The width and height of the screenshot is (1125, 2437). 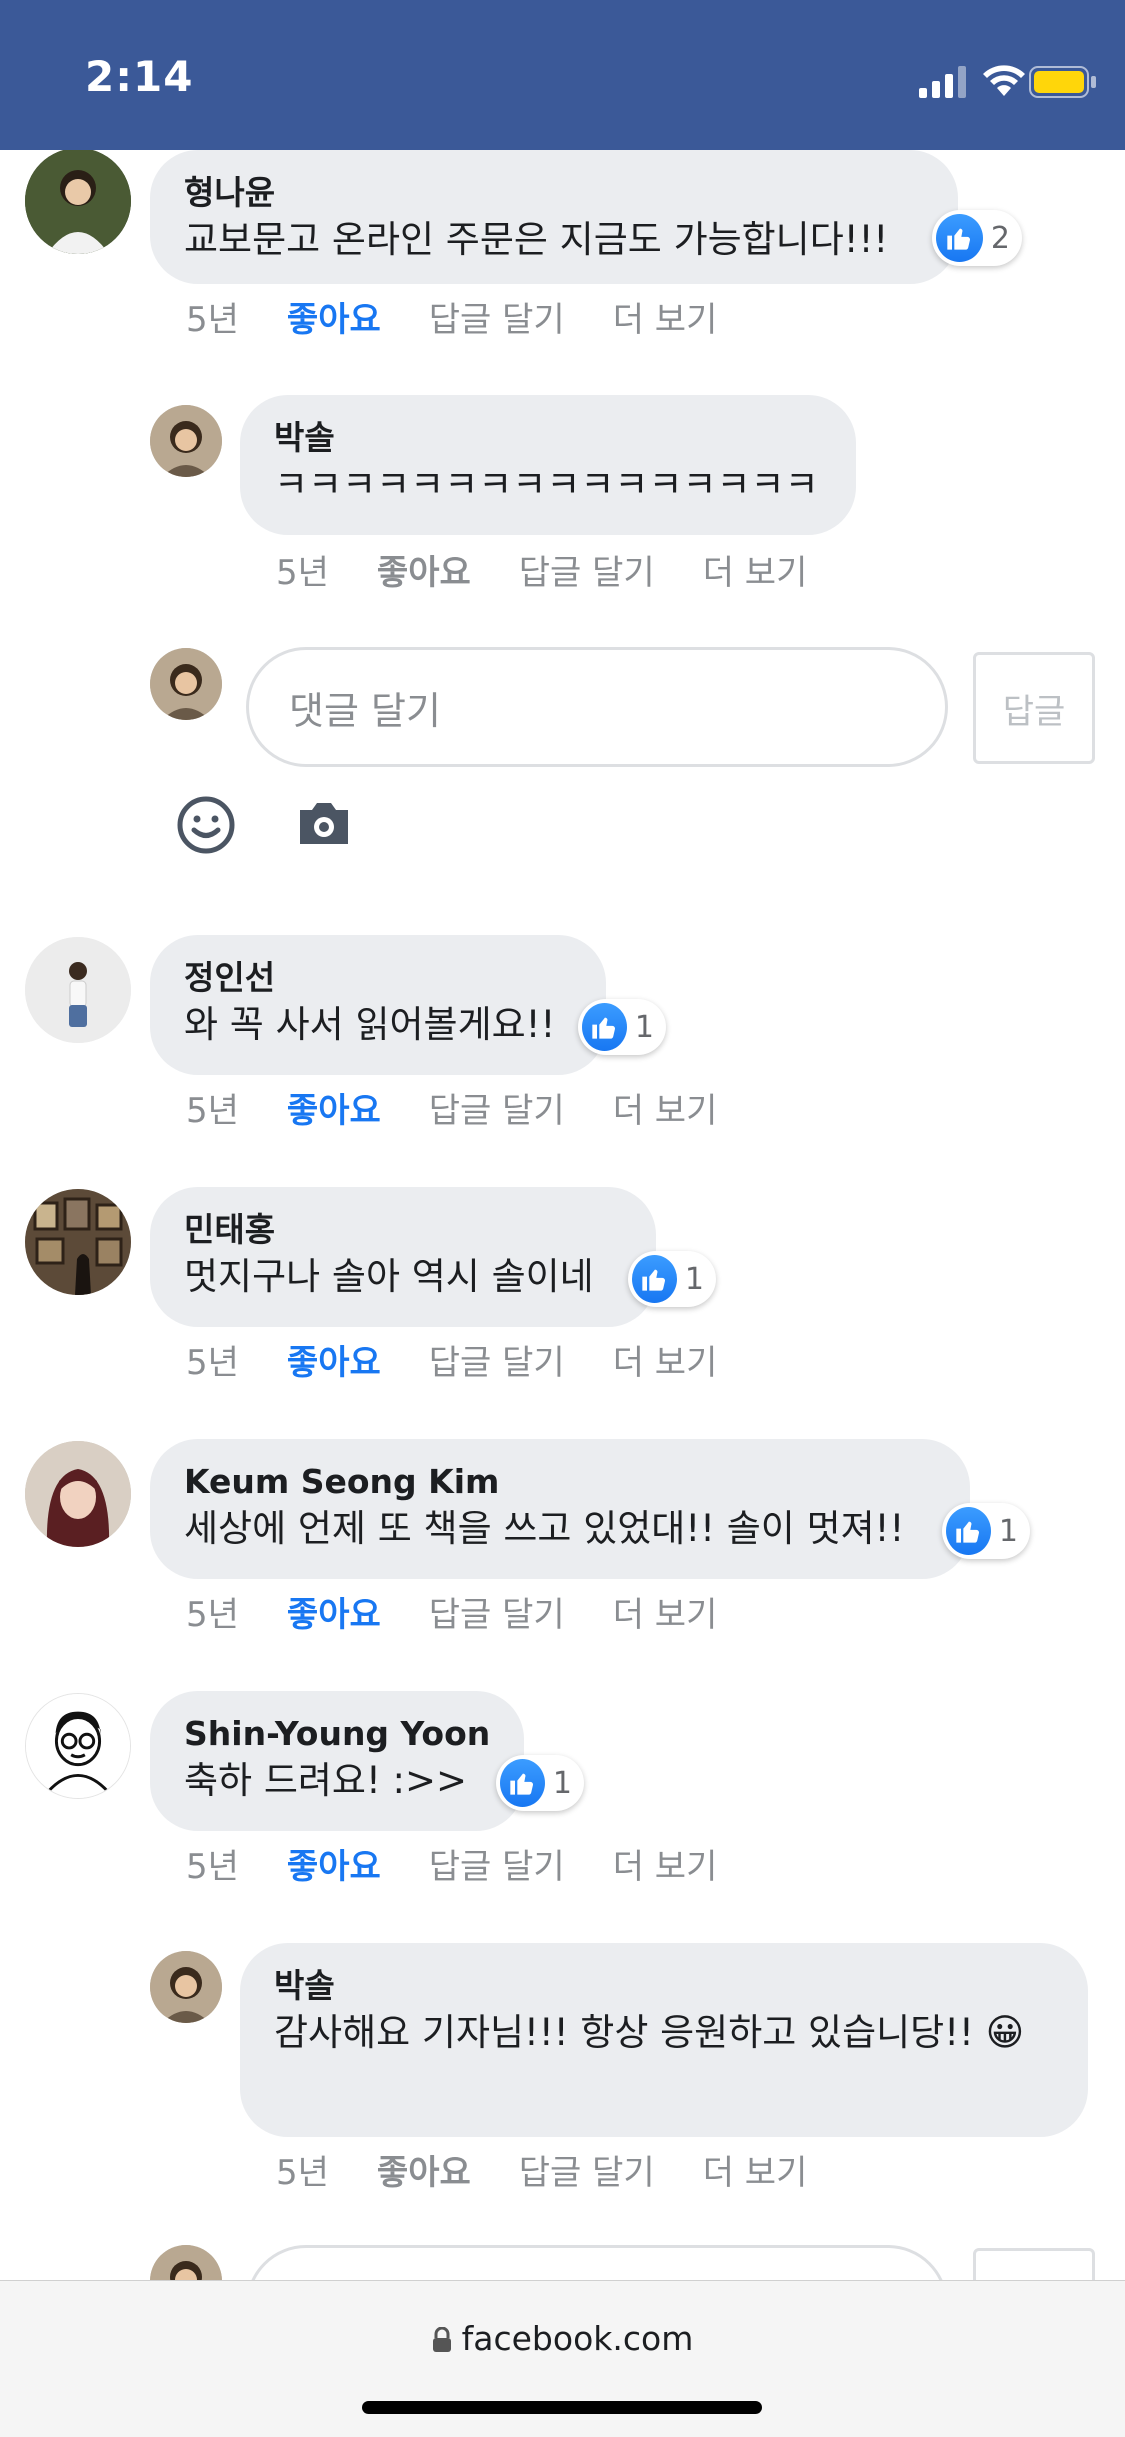 What do you see at coordinates (597, 2262) in the screenshot?
I see `reply-input-partial` at bounding box center [597, 2262].